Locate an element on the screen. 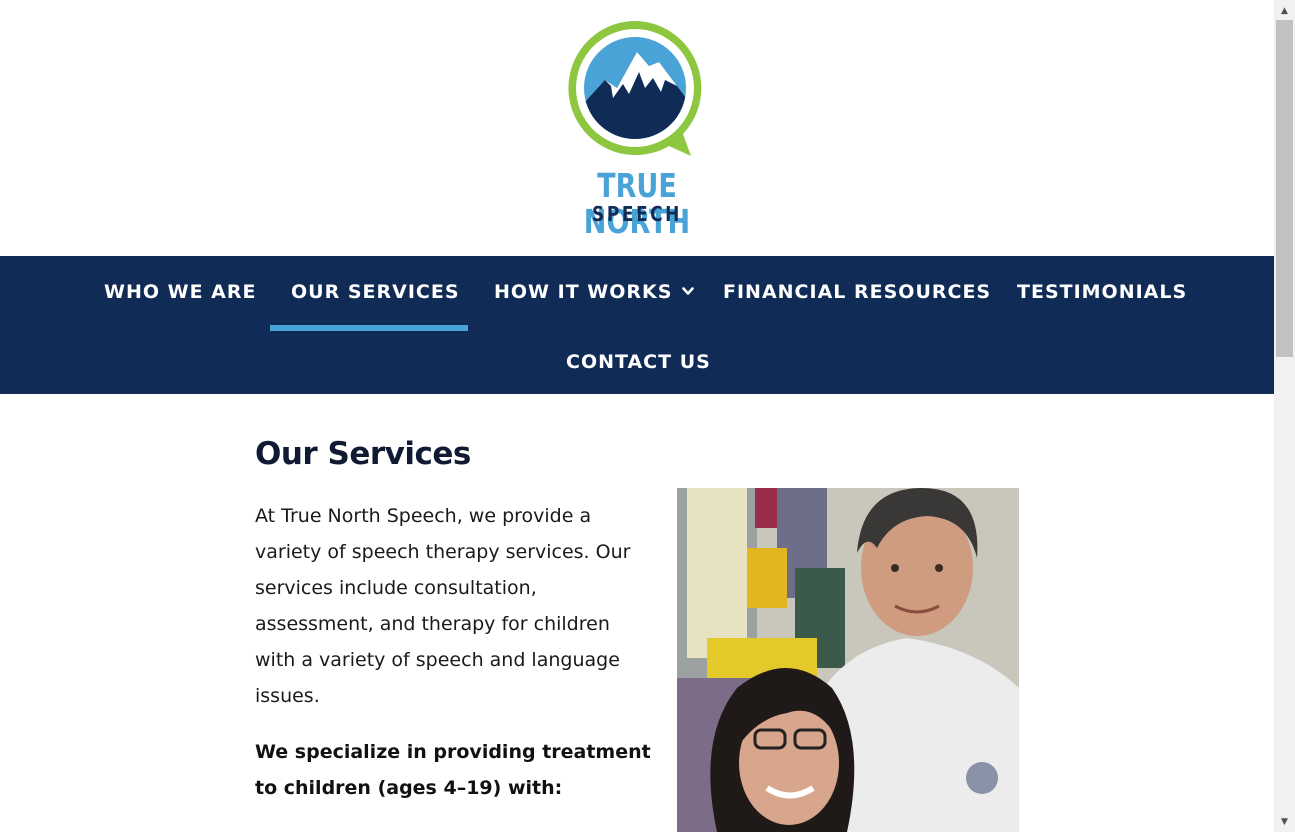 This screenshot has height=832, width=1295. nav-item-how-it-works: HOW IT WORKS is located at coordinates (594, 292).